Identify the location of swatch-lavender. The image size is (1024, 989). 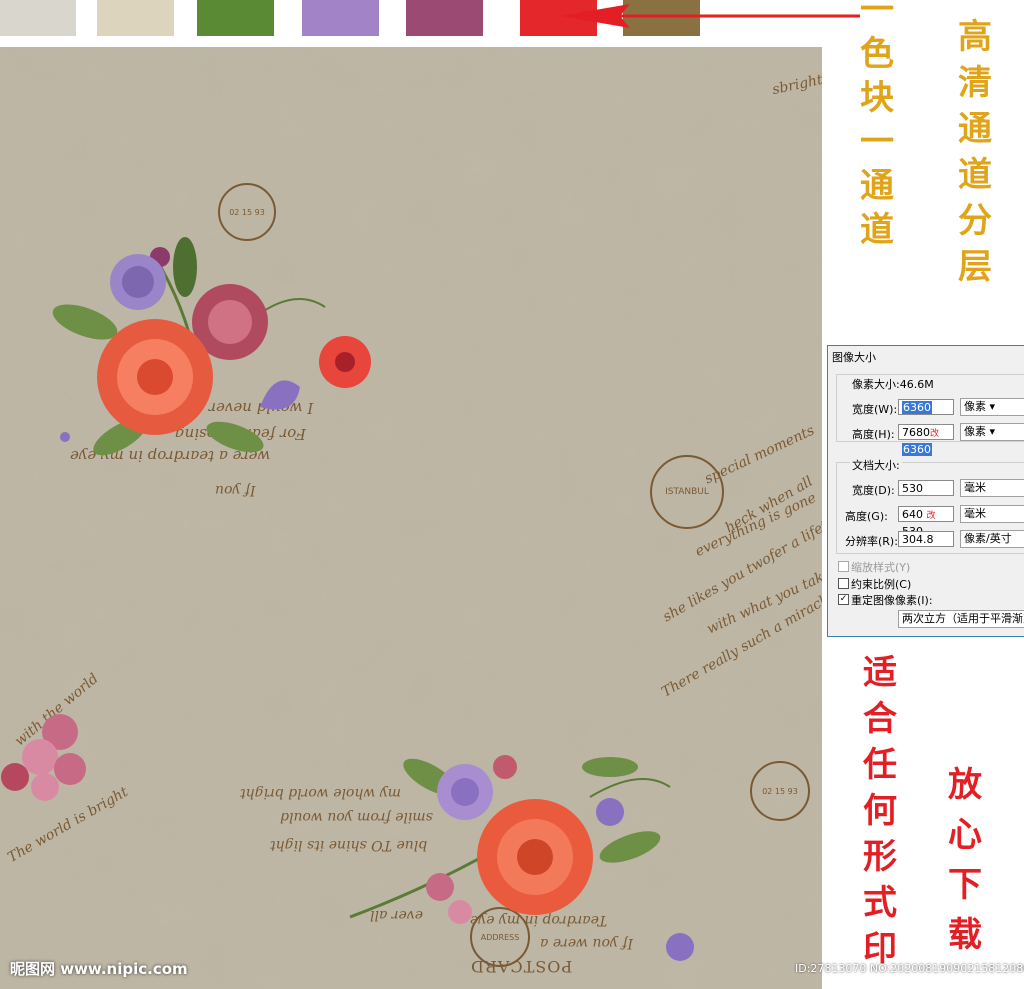
(340, 18).